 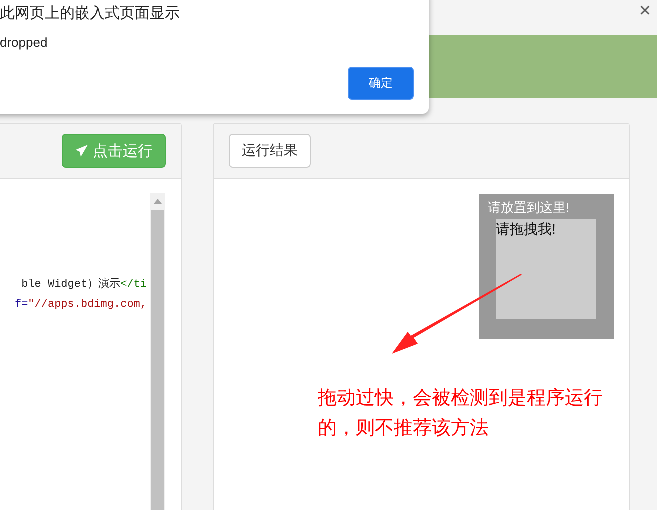 What do you see at coordinates (90, 13) in the screenshot?
I see `dialog-title: 此网页上的嵌入式页面显示` at bounding box center [90, 13].